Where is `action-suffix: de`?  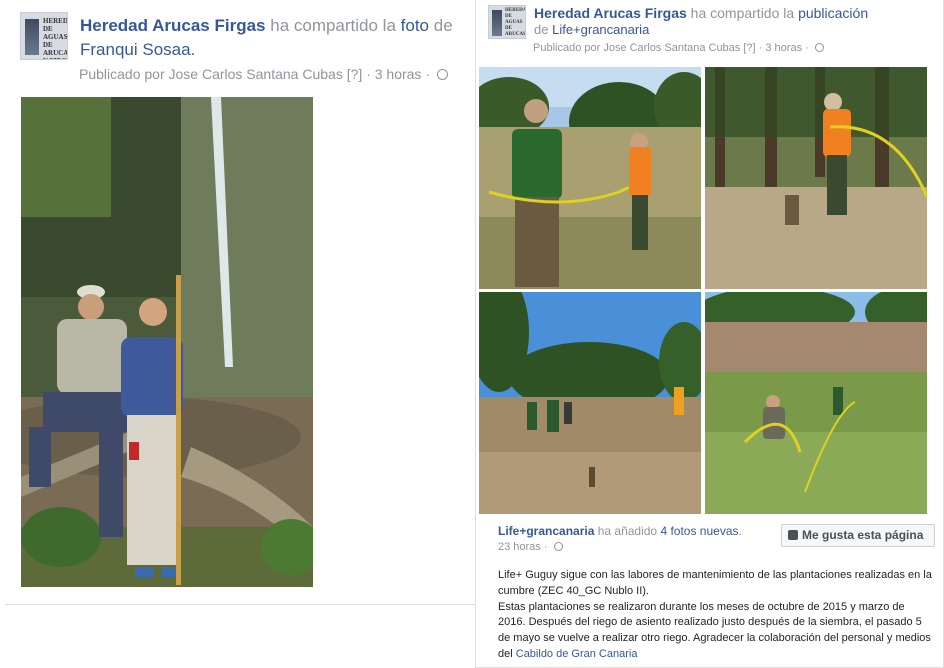
action-suffix: de is located at coordinates (443, 25).